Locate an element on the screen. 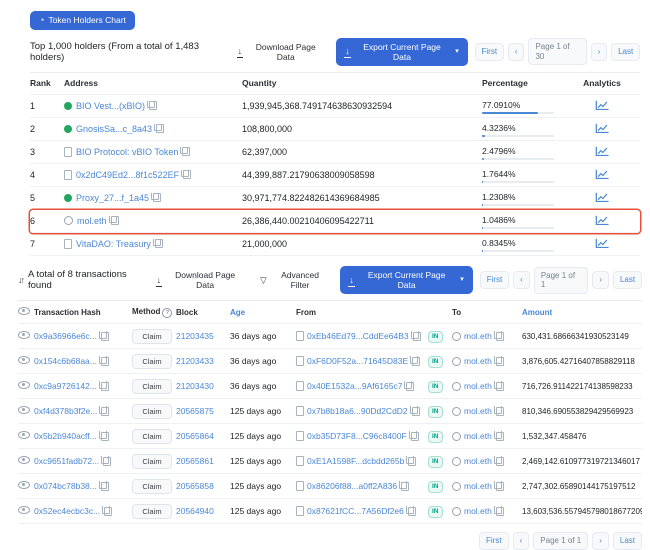  block-link: 21203433 is located at coordinates (195, 361).